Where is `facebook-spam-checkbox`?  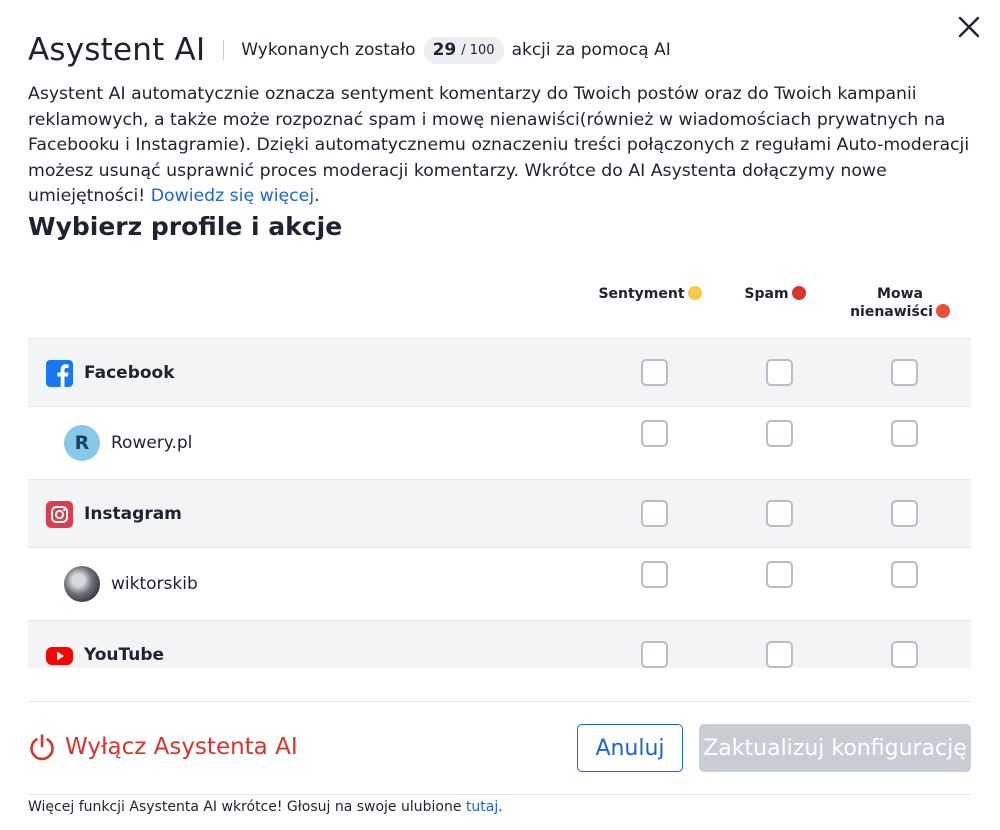 facebook-spam-checkbox is located at coordinates (779, 372).